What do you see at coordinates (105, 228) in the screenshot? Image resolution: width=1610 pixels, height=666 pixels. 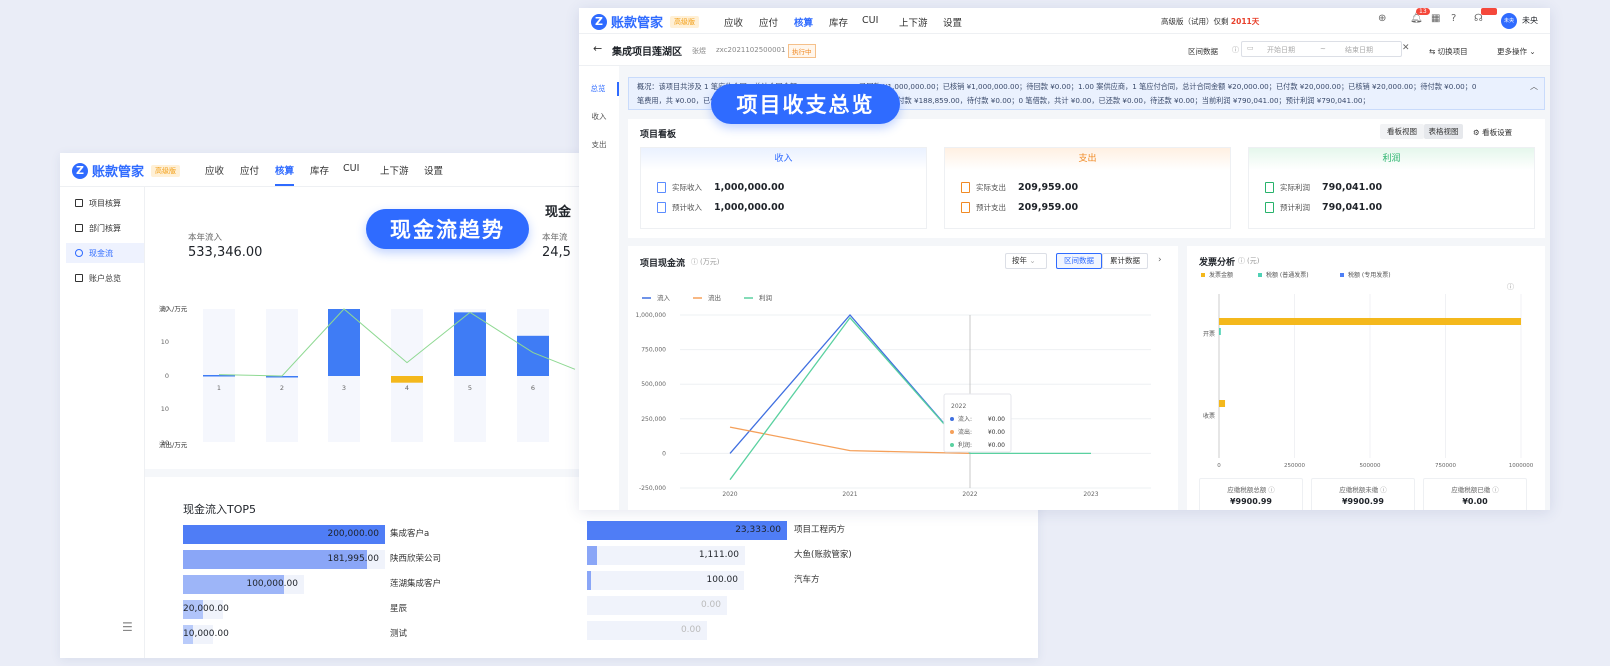 I see `sidebar-item-2: 部门核算` at bounding box center [105, 228].